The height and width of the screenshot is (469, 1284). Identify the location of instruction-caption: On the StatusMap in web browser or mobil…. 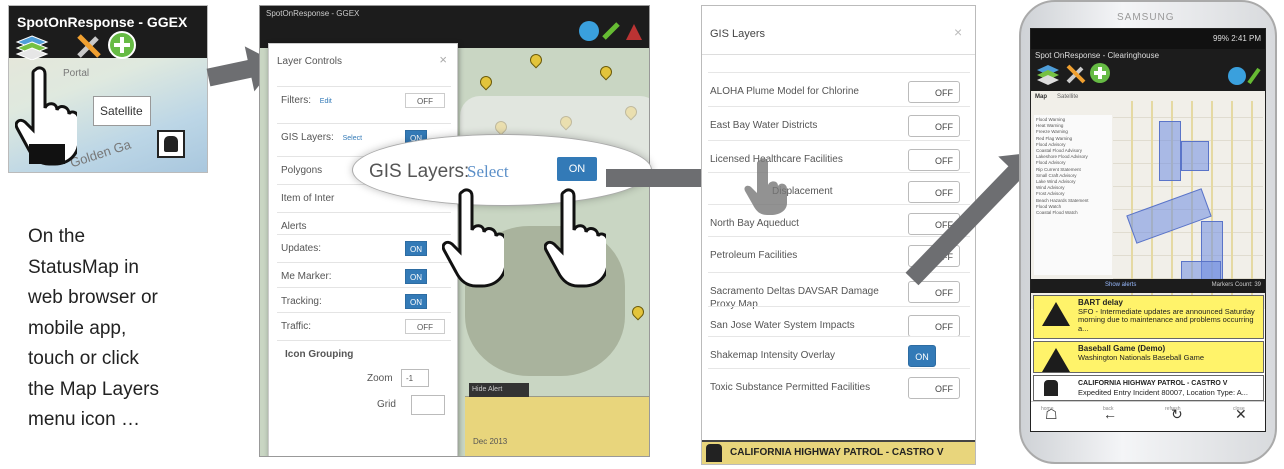
(128, 329).